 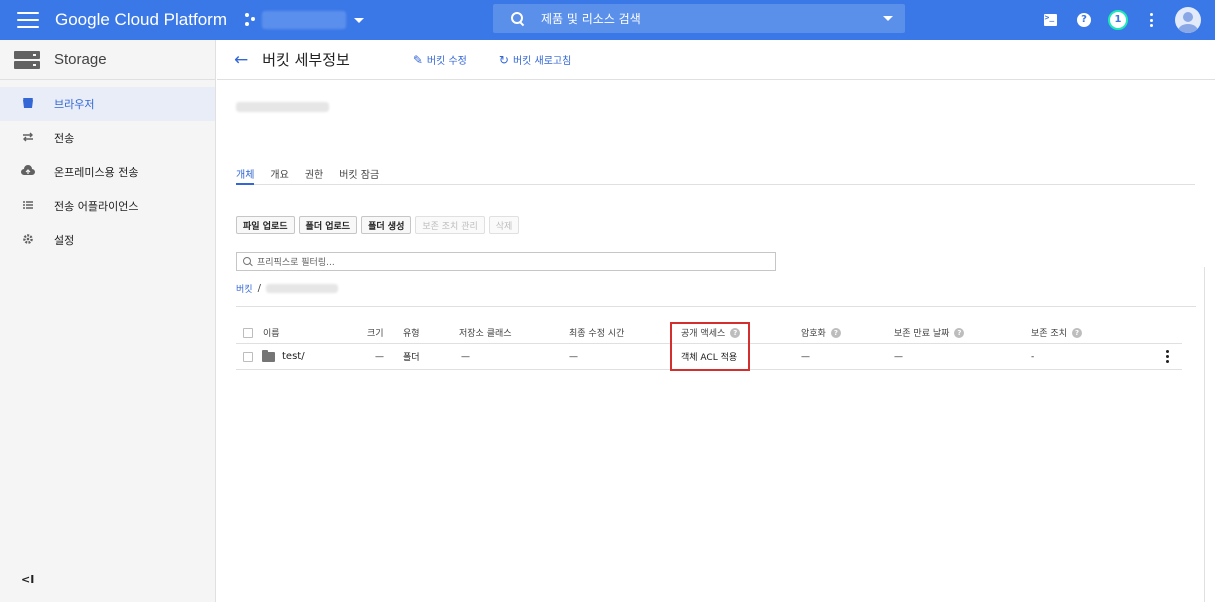 I want to click on upload-files-button: 파일 업로드, so click(x=265, y=225).